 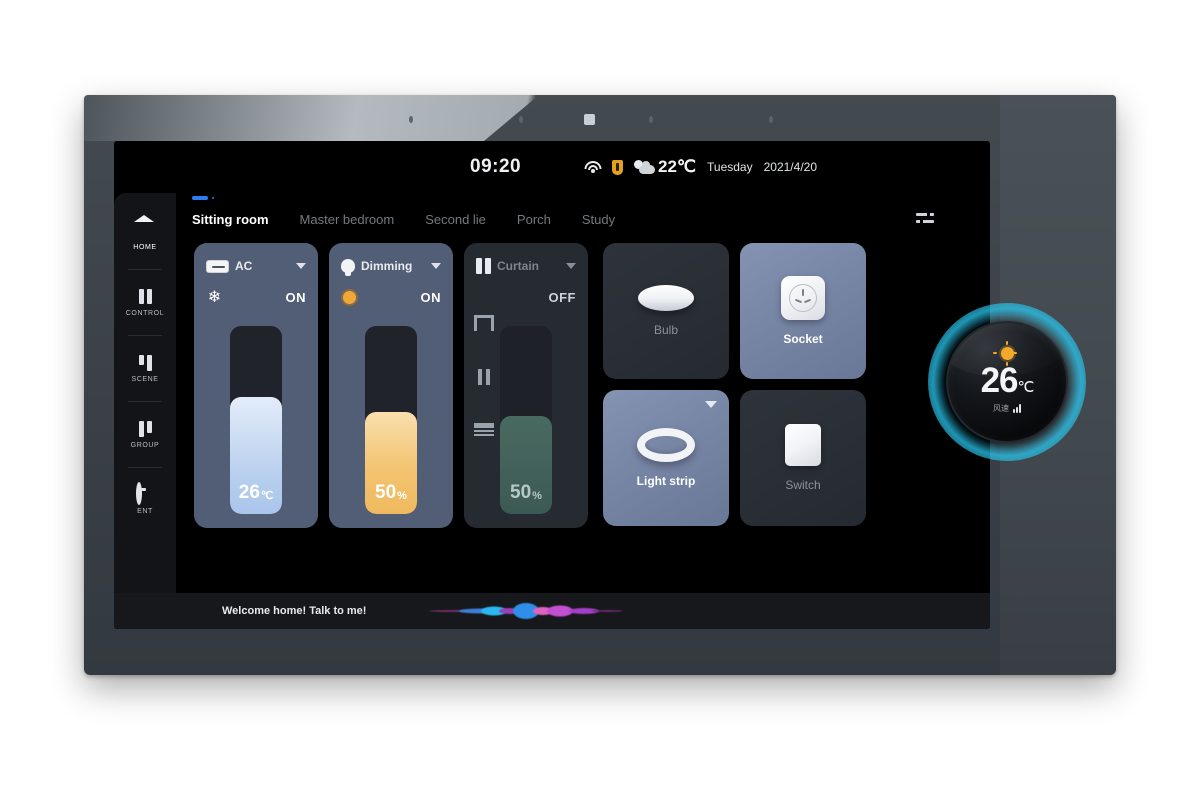 I want to click on sidebar-item-scene: SCENE, so click(x=145, y=368).